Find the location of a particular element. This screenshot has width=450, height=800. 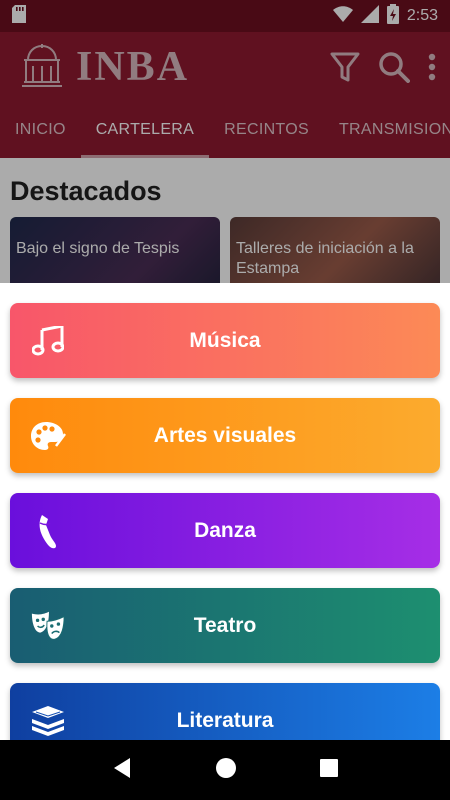

category-label: Música is located at coordinates (225, 340).